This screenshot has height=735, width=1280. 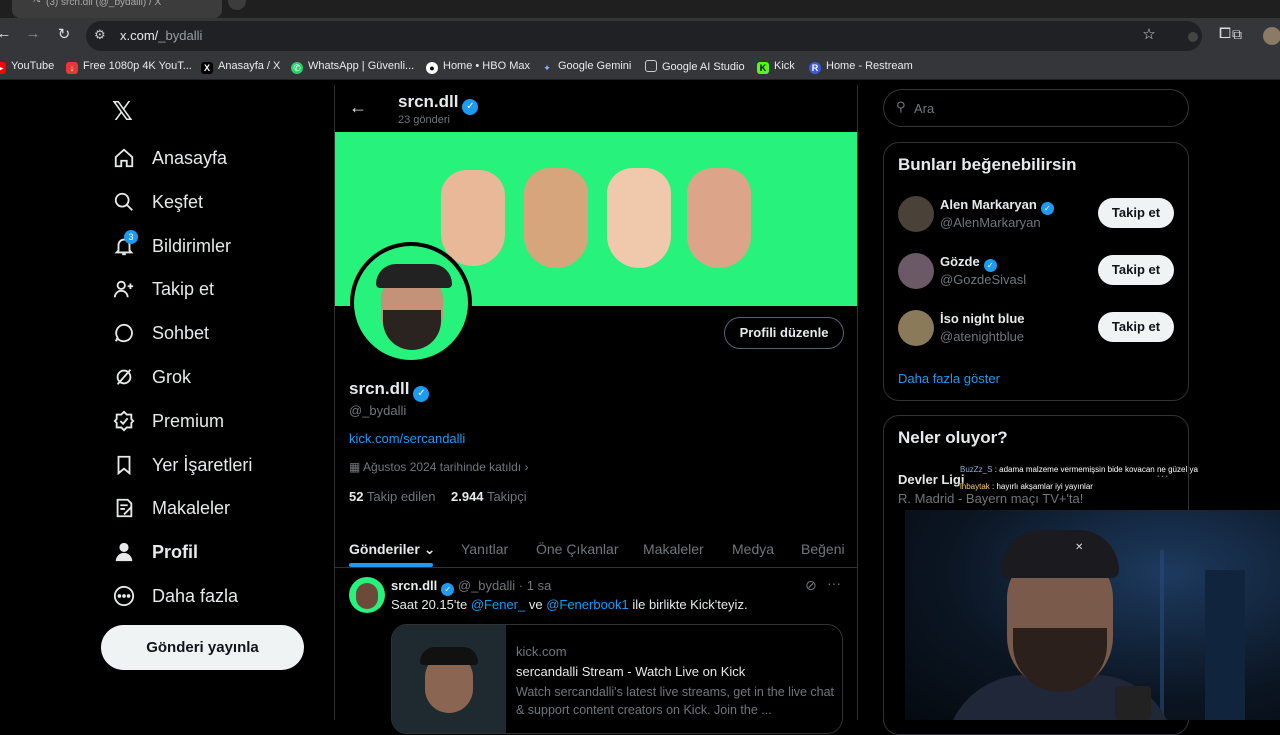 What do you see at coordinates (358, 107) in the screenshot?
I see `back-arrow-icon: ←` at bounding box center [358, 107].